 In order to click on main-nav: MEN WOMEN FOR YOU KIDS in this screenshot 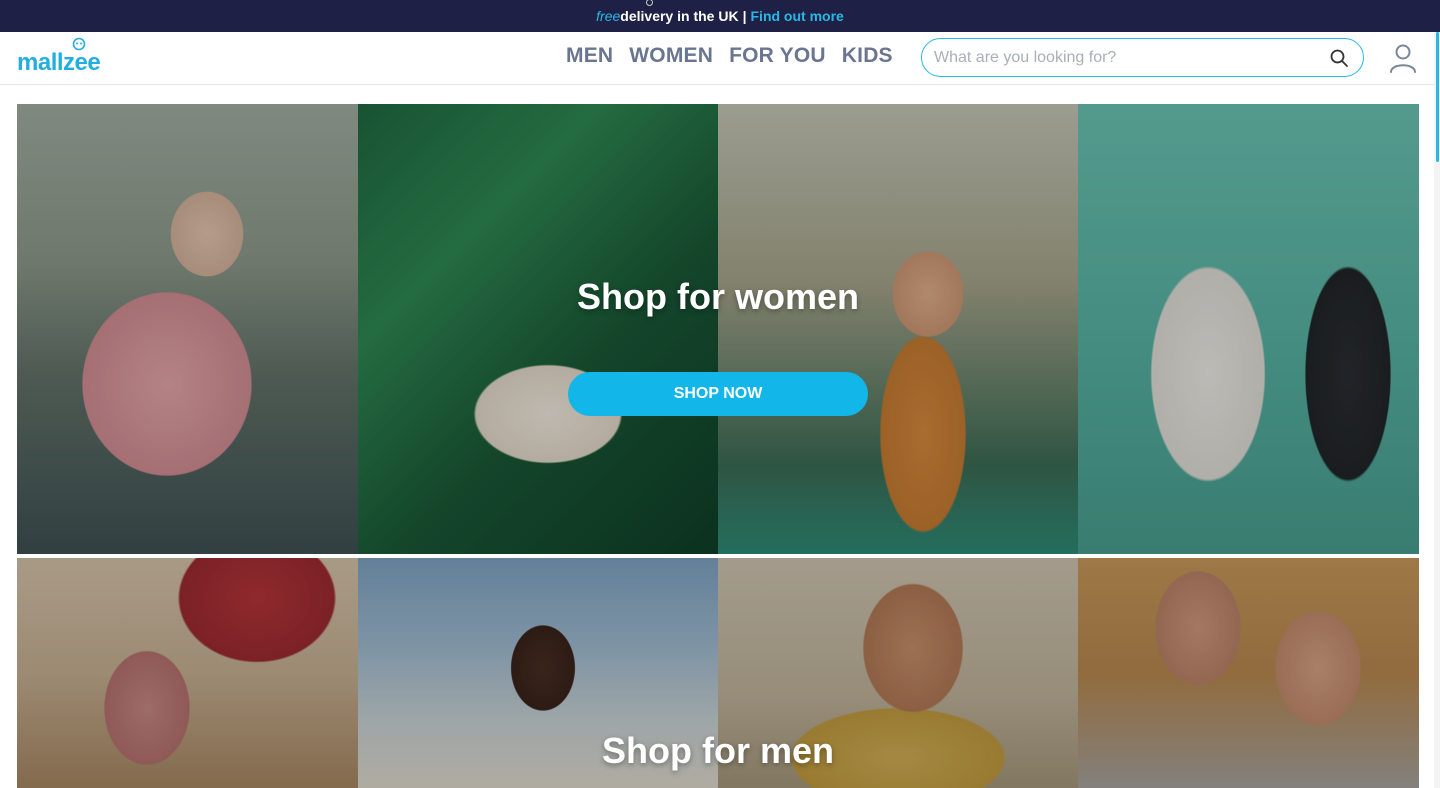, I will do `click(729, 56)`.